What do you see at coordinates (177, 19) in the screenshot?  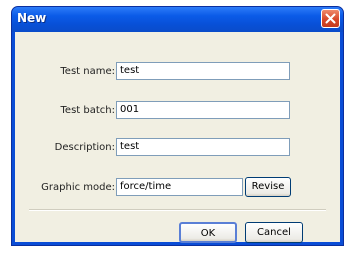 I see `title-bar: New` at bounding box center [177, 19].